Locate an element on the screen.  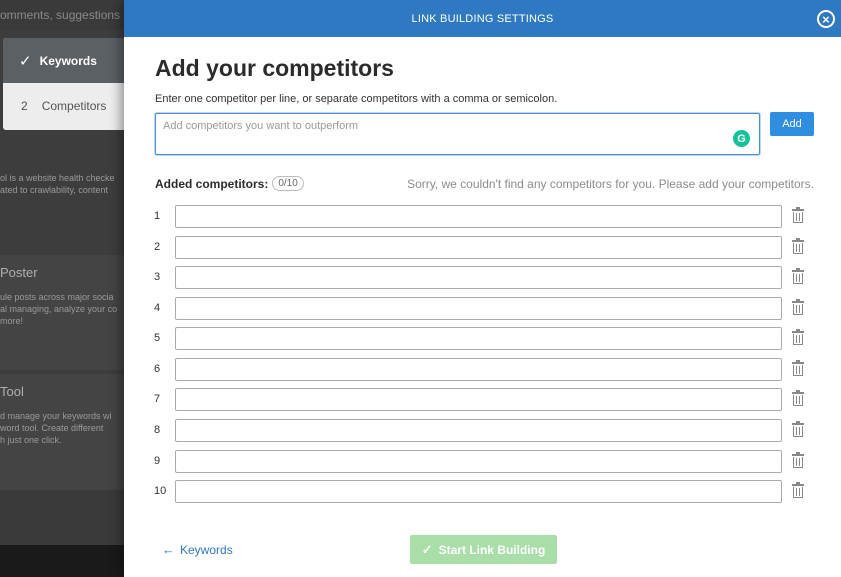
added-competitors-label: Added competitors: 0/10 is located at coordinates (229, 183).